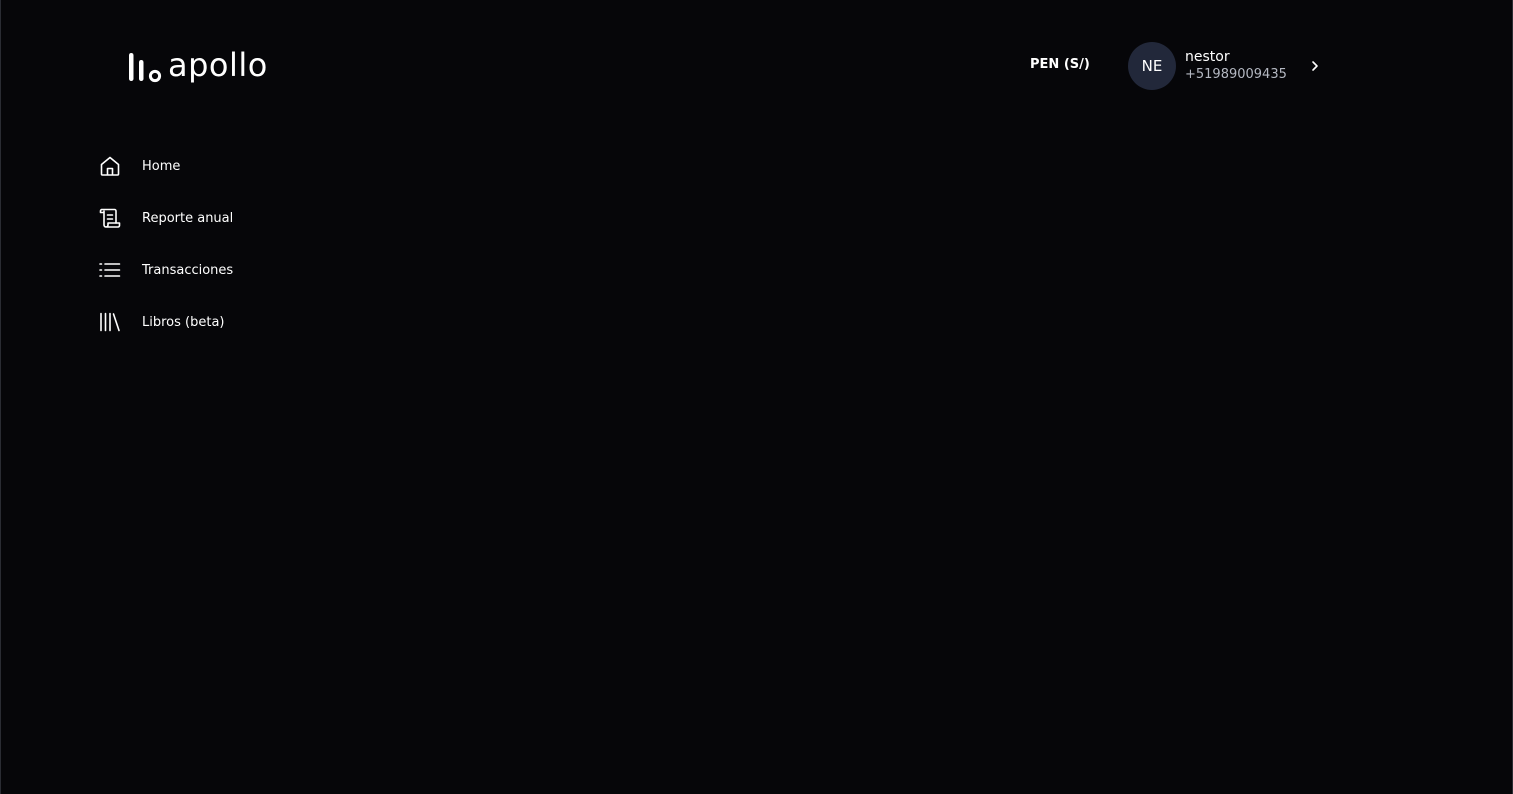  What do you see at coordinates (1060, 64) in the screenshot?
I see `currency-selector: PEN (S/)` at bounding box center [1060, 64].